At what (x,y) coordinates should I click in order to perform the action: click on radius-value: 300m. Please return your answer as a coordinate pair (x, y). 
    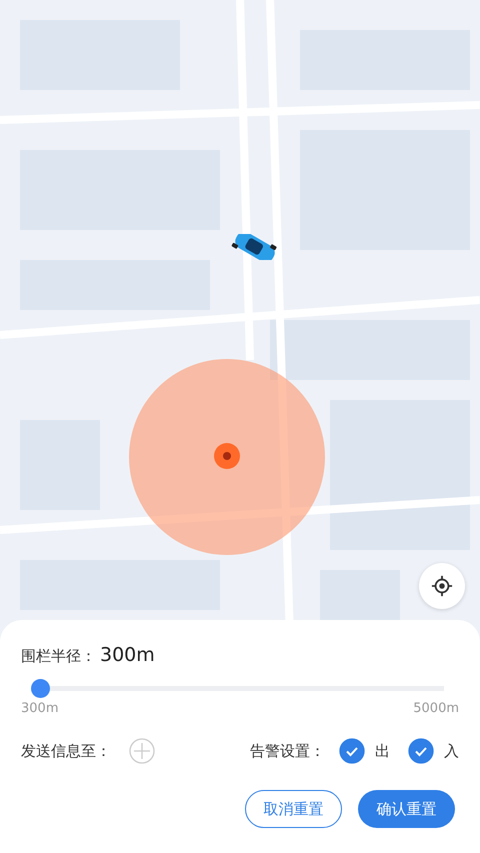
    Looking at the image, I should click on (127, 655).